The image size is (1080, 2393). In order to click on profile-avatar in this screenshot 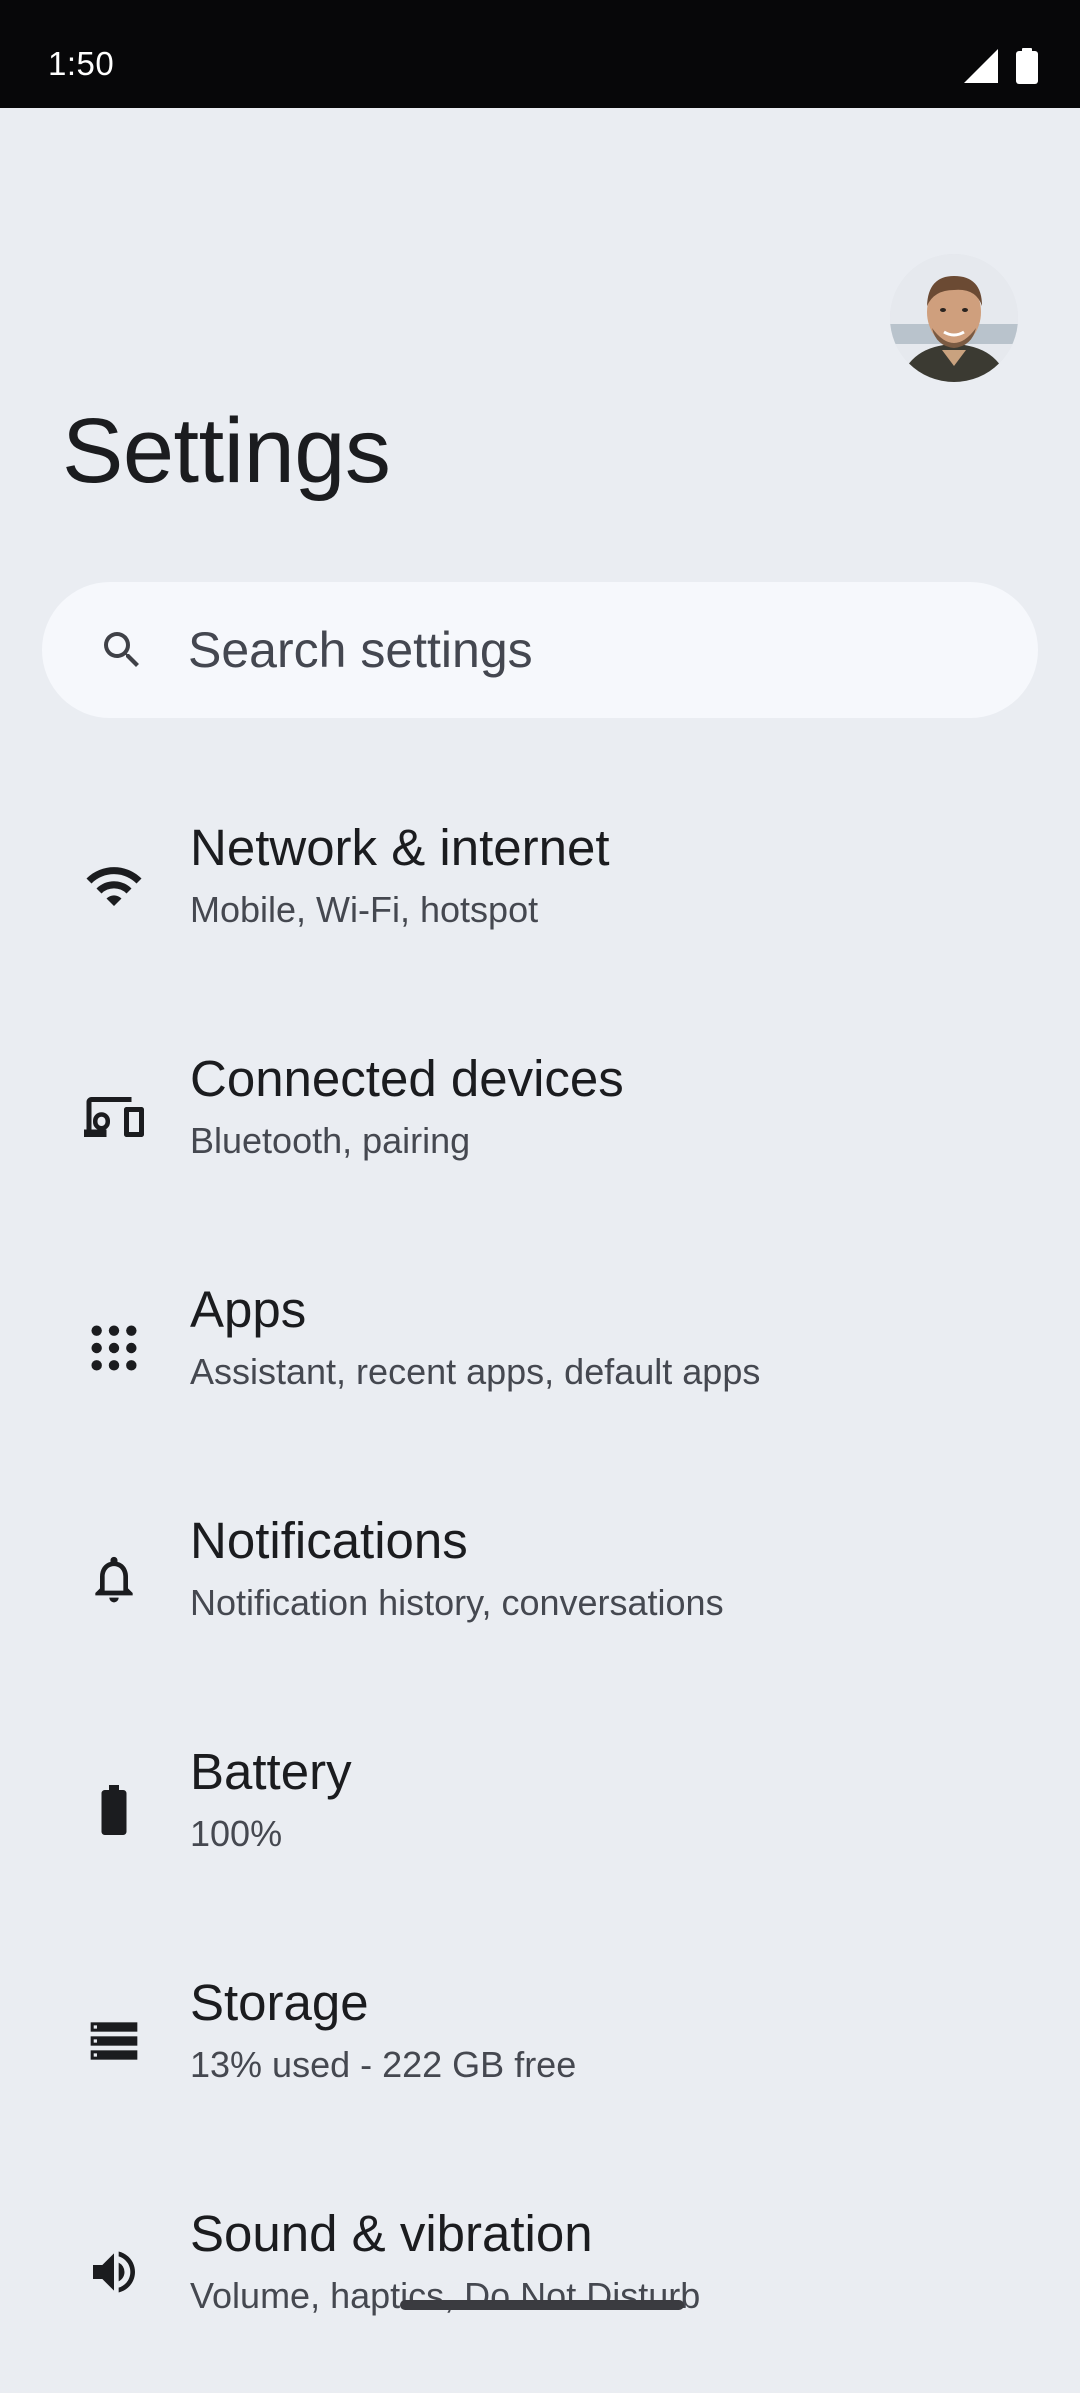, I will do `click(954, 318)`.